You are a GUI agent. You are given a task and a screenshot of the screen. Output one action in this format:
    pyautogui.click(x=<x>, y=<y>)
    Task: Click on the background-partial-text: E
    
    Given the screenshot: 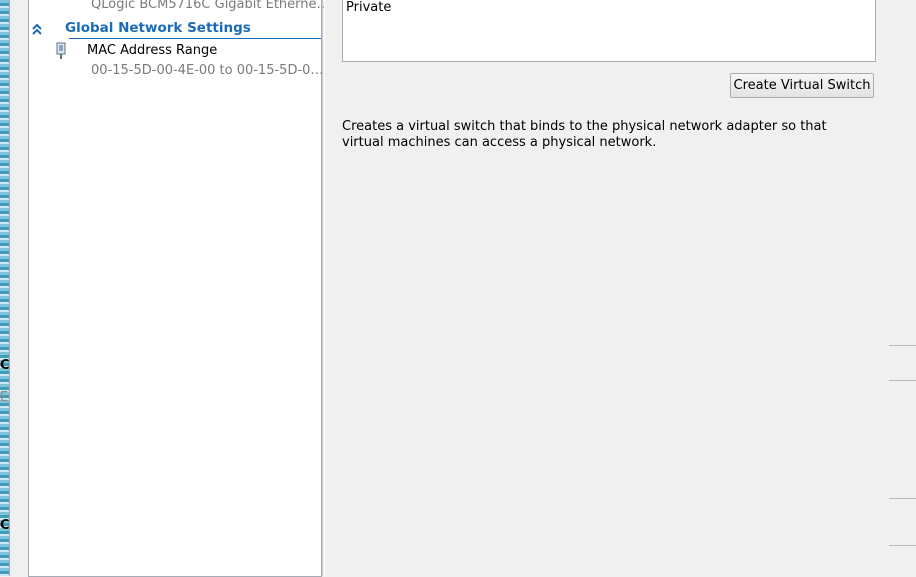 What is the action you would take?
    pyautogui.click(x=4, y=397)
    